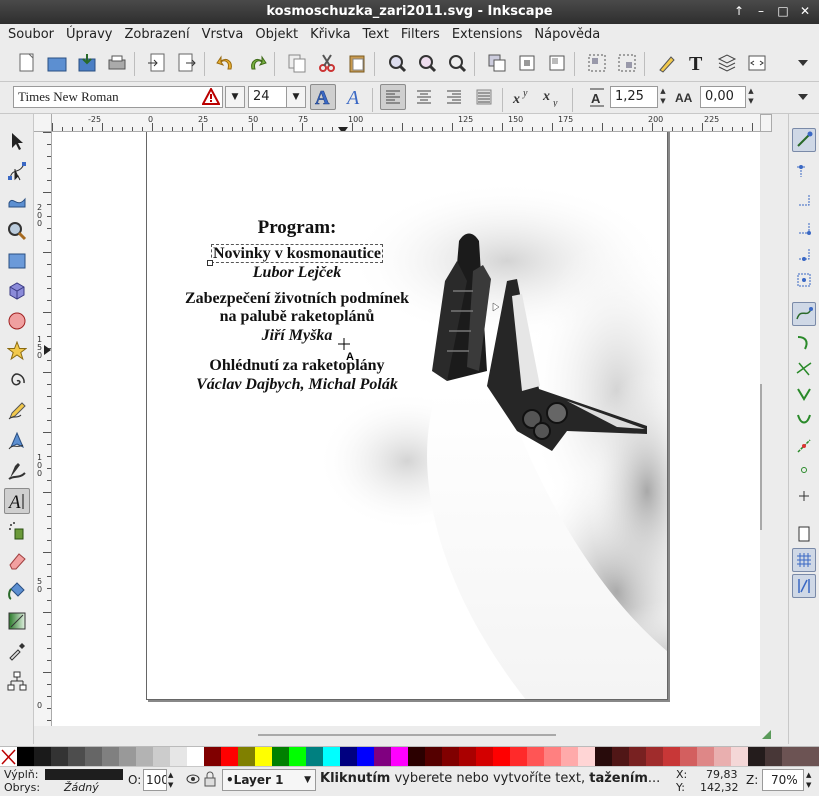  I want to click on align-right-button, so click(454, 97).